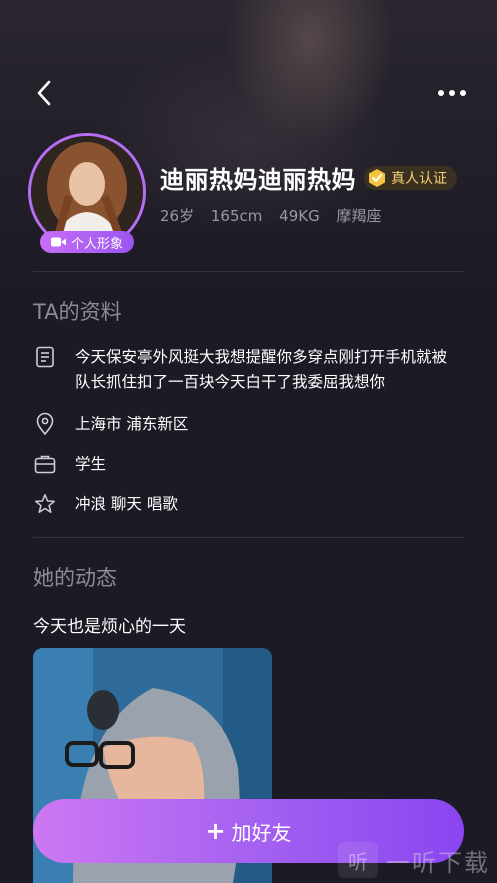 The width and height of the screenshot is (497, 883). Describe the element at coordinates (261, 832) in the screenshot. I see `add-friend-label: 加好友` at that location.